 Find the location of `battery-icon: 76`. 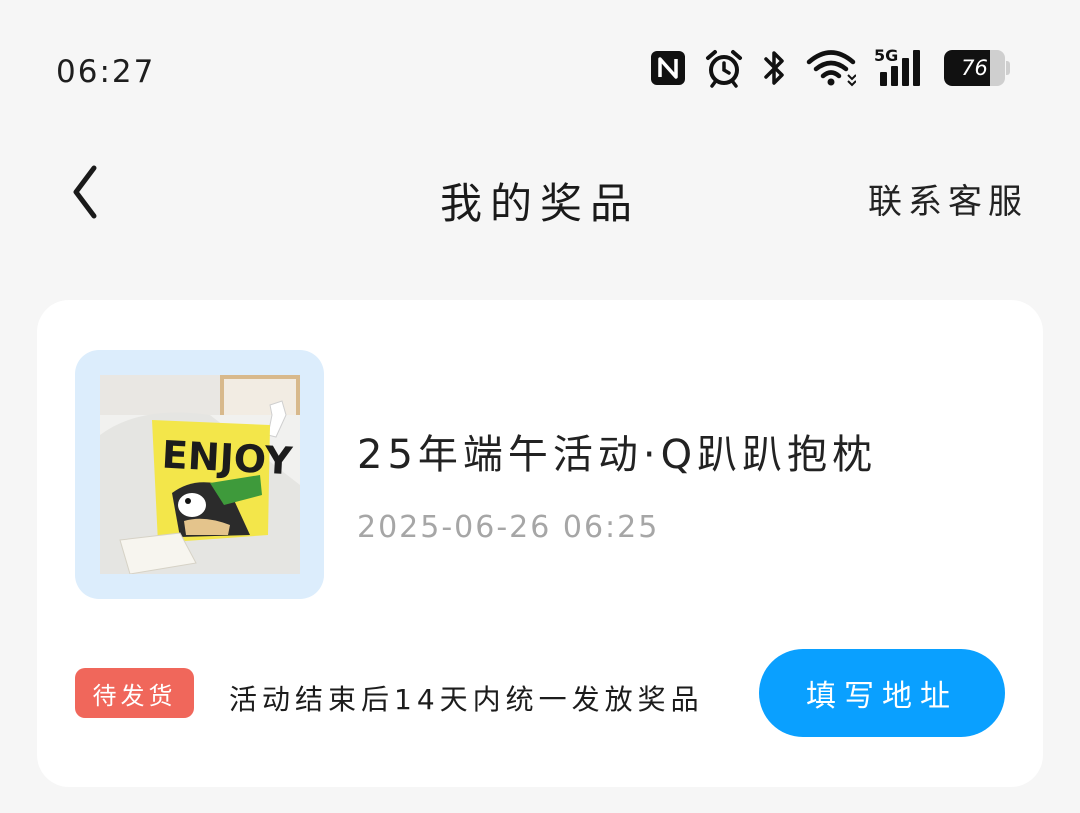

battery-icon: 76 is located at coordinates (977, 68).